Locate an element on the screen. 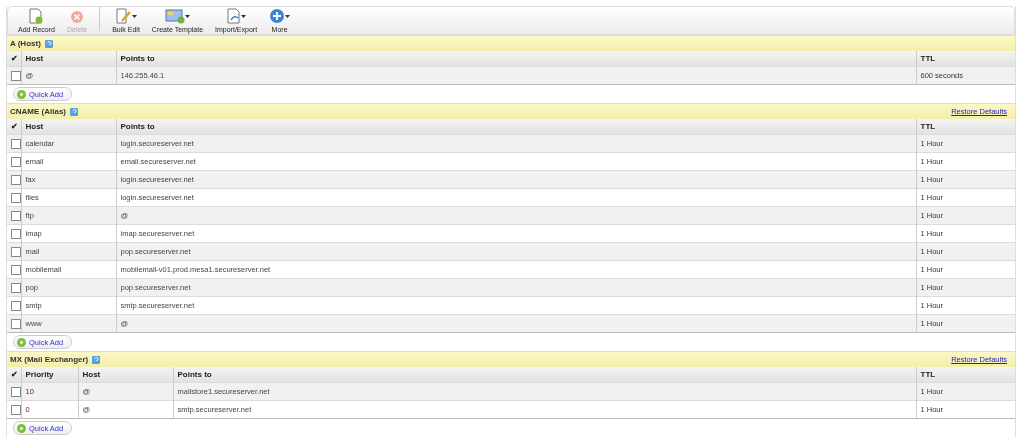 This screenshot has width=1024, height=445. column-header: Priority is located at coordinates (49, 375).